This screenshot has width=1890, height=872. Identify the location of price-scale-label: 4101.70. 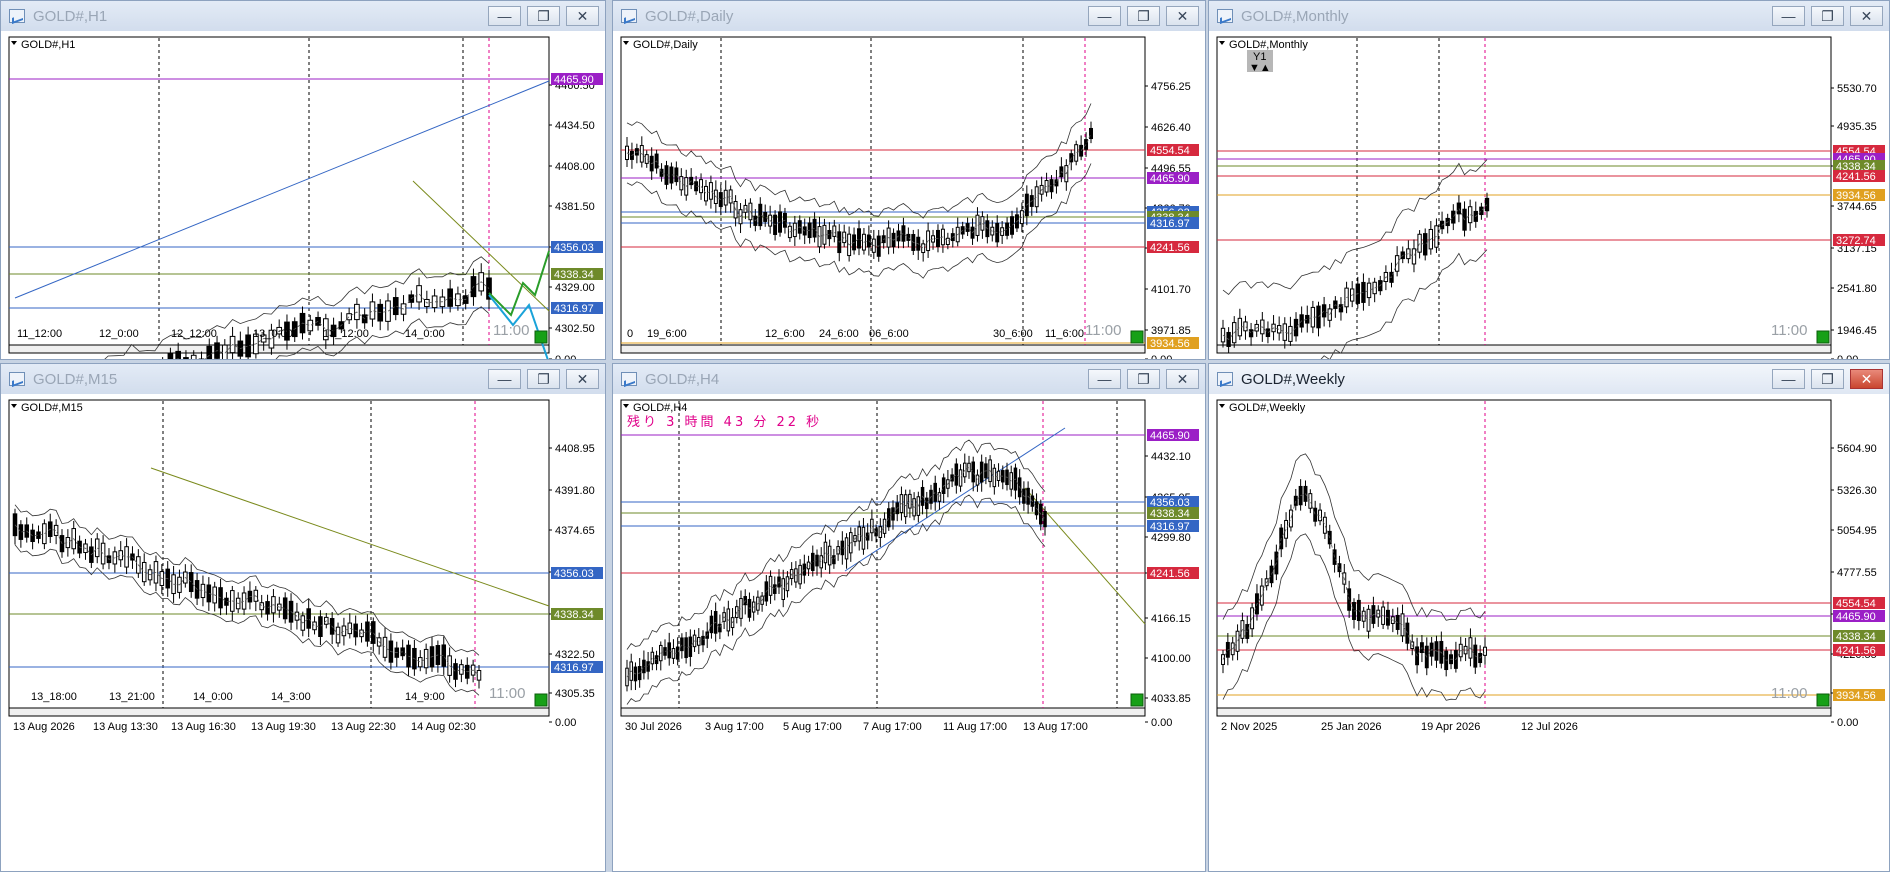
(1171, 290).